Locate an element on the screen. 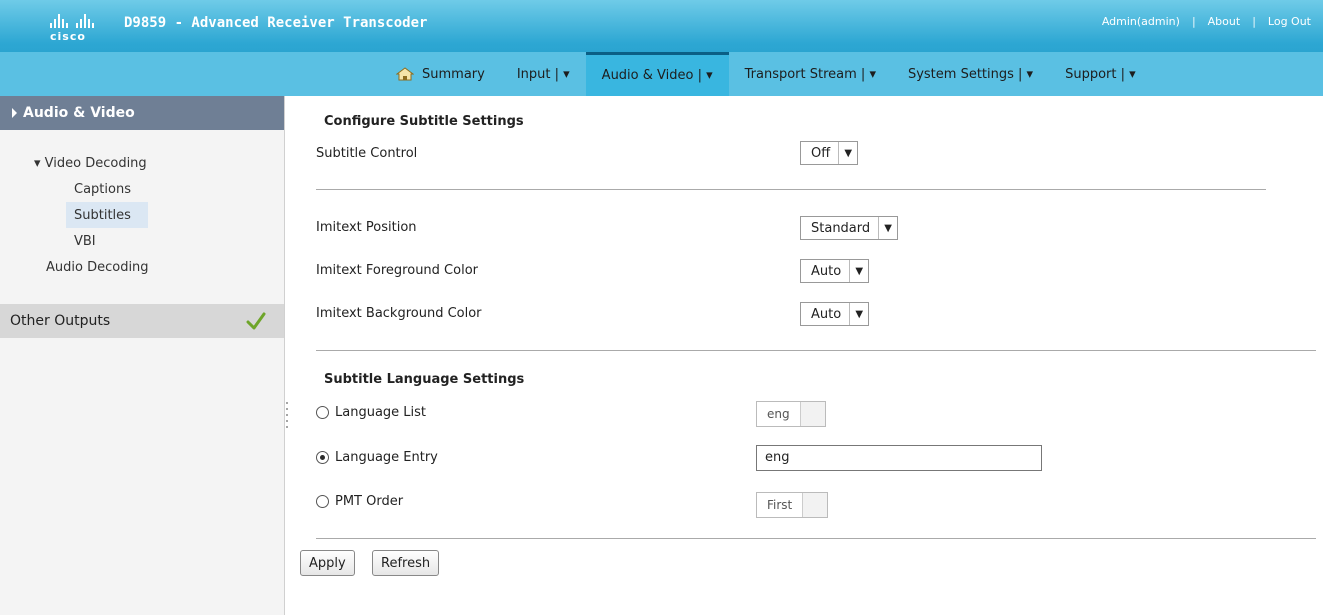 This screenshot has height=615, width=1323. page-title: D9859 - Advanced Receiver Transcoder is located at coordinates (276, 23).